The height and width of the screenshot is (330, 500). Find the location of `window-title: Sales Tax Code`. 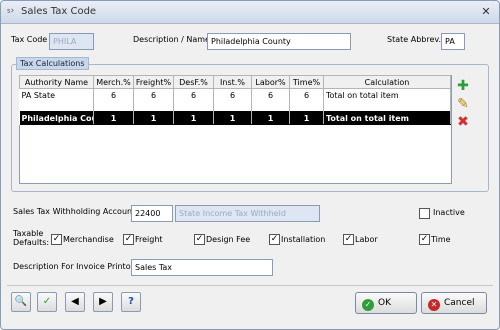

window-title: Sales Tax Code is located at coordinates (59, 11).